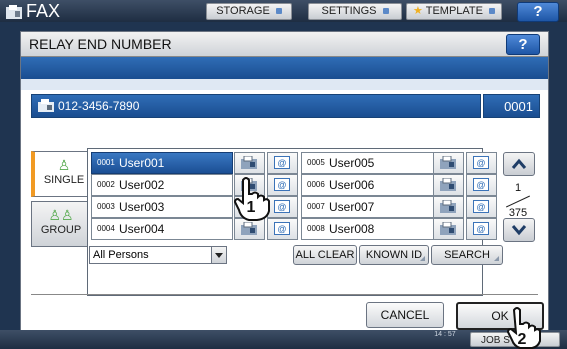  Describe the element at coordinates (162, 207) in the screenshot. I see `address-row-0003: 0003 User003` at that location.